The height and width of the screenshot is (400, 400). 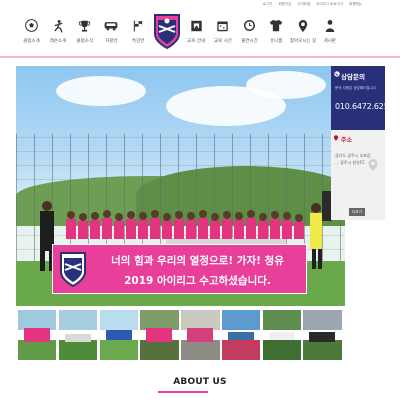 I want to click on person-icon, so click(x=329, y=25).